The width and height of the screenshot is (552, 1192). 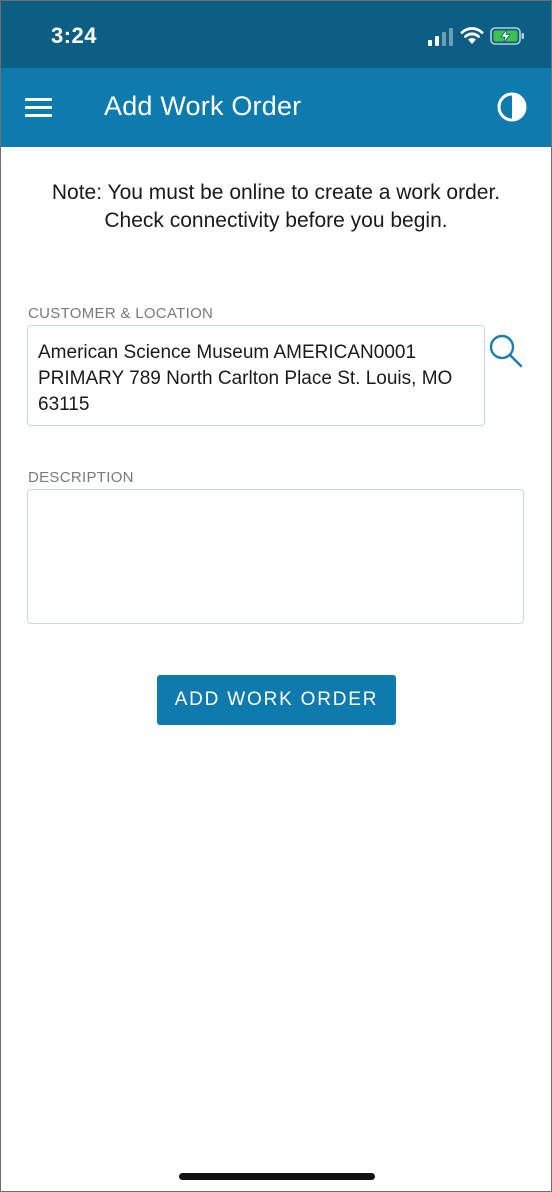 What do you see at coordinates (440, 37) in the screenshot?
I see `signal-icon` at bounding box center [440, 37].